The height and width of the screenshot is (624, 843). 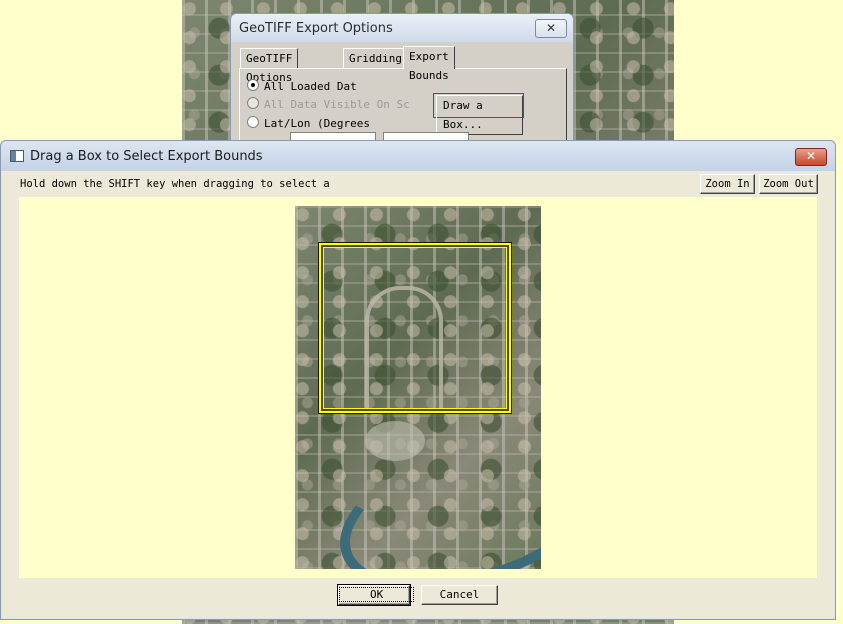 I want to click on option-all-loaded-data: All Loaded Dat, so click(x=302, y=86).